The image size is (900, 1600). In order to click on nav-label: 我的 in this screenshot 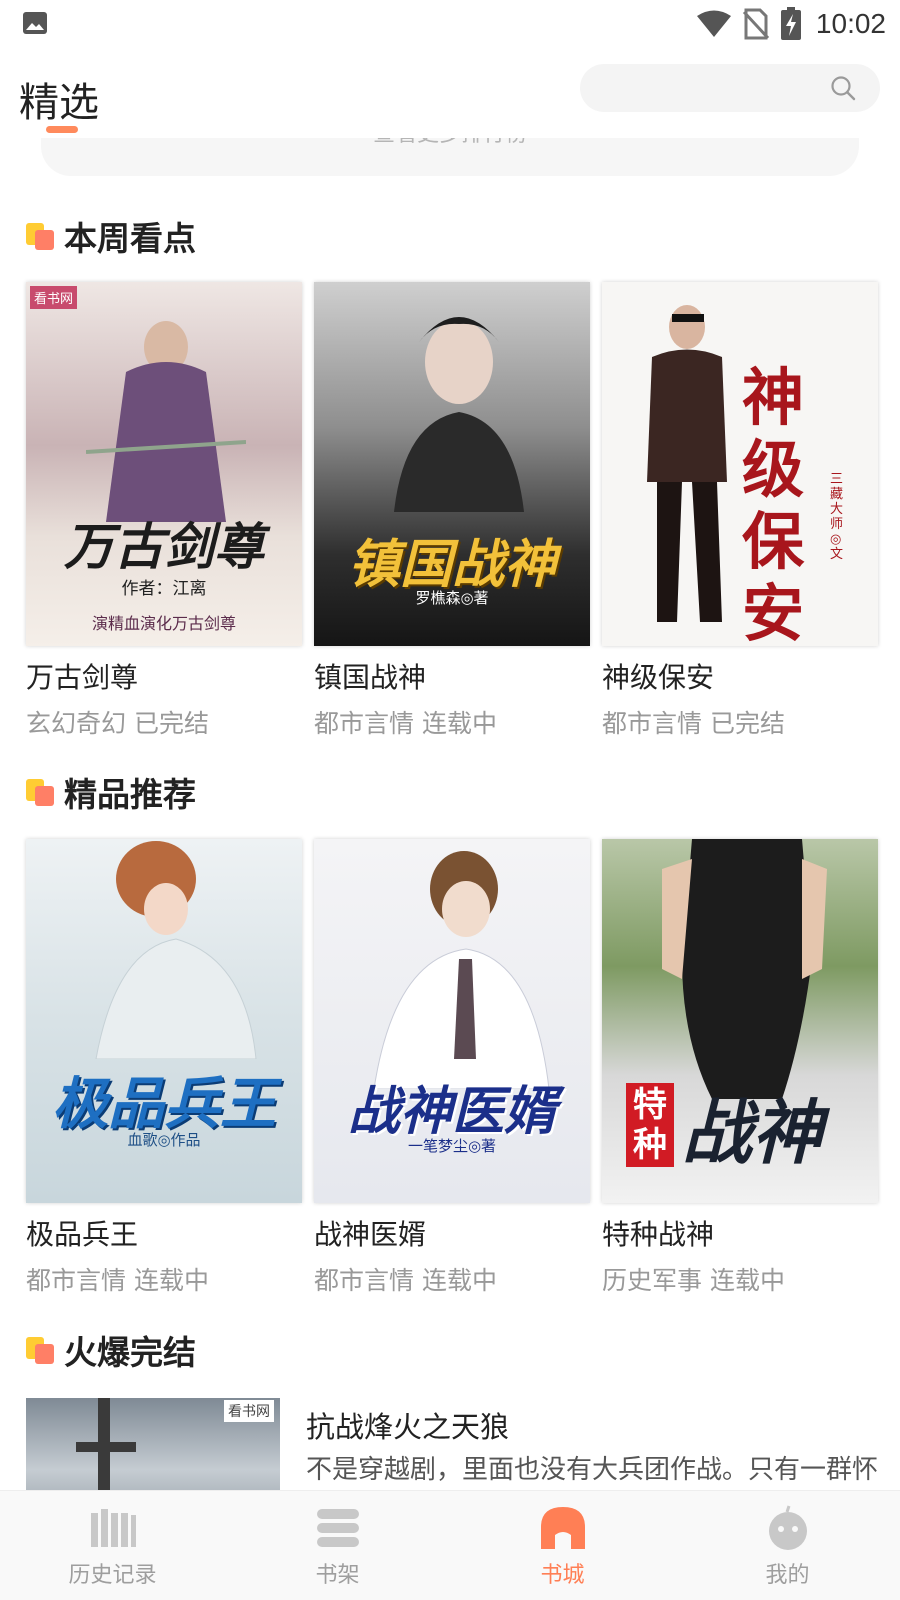, I will do `click(787, 1575)`.